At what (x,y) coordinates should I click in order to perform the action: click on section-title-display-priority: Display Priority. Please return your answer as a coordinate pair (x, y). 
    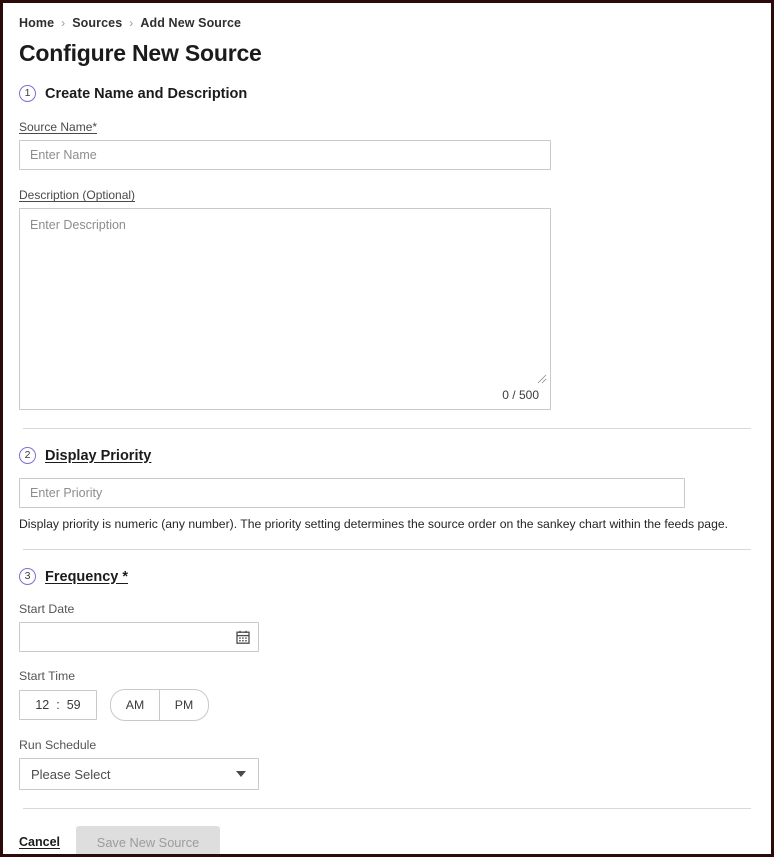
    Looking at the image, I should click on (98, 455).